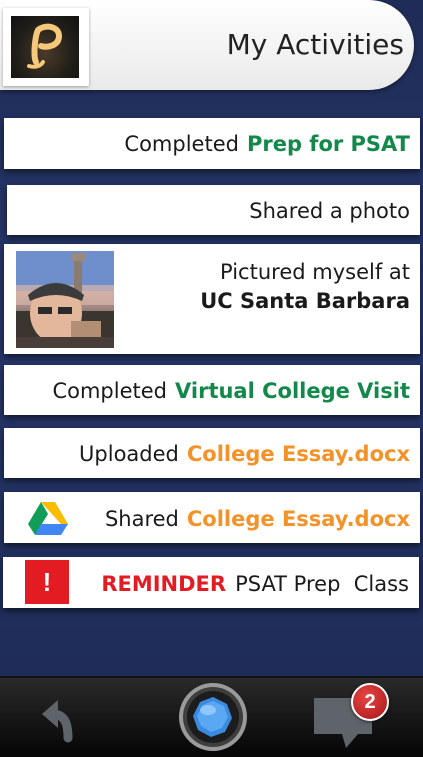  I want to click on activity-text: Shared College Essay.docx, so click(257, 519).